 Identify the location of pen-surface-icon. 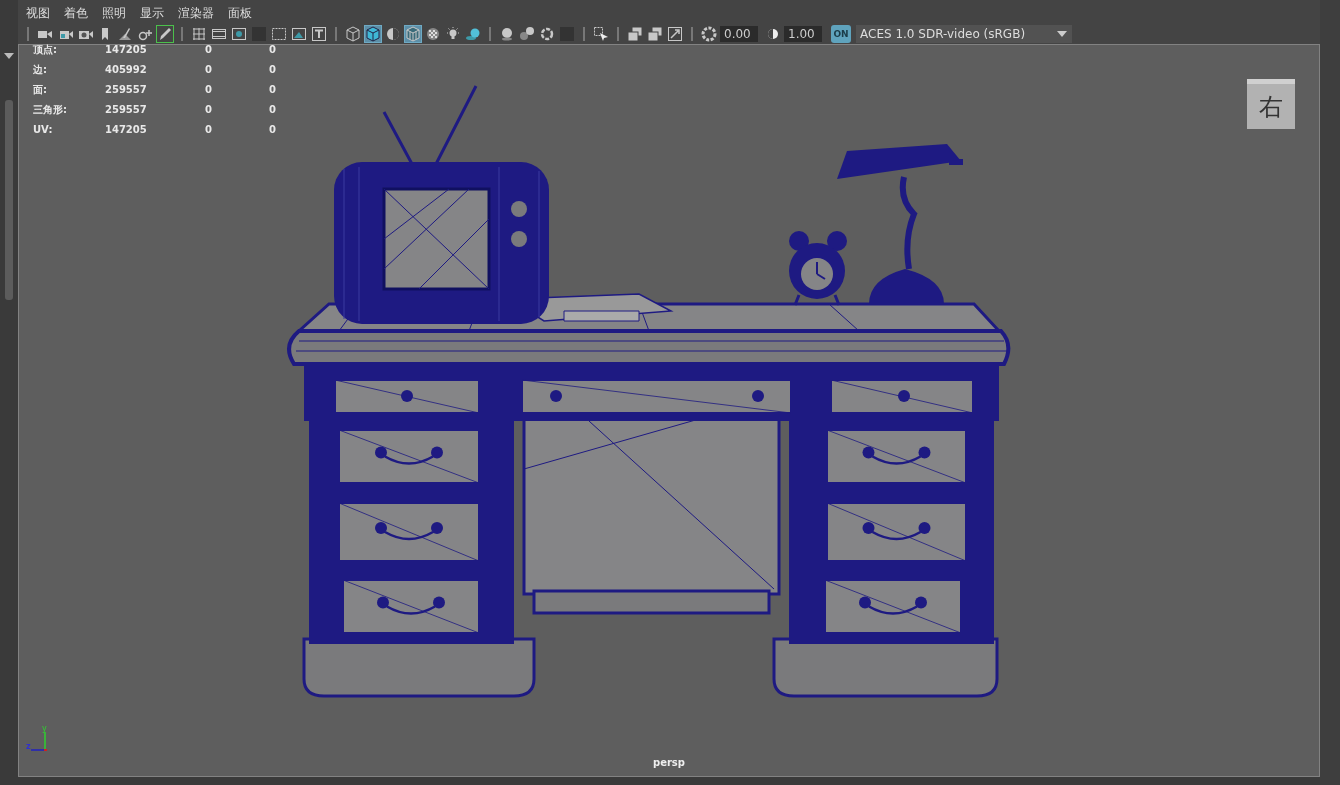
(125, 33).